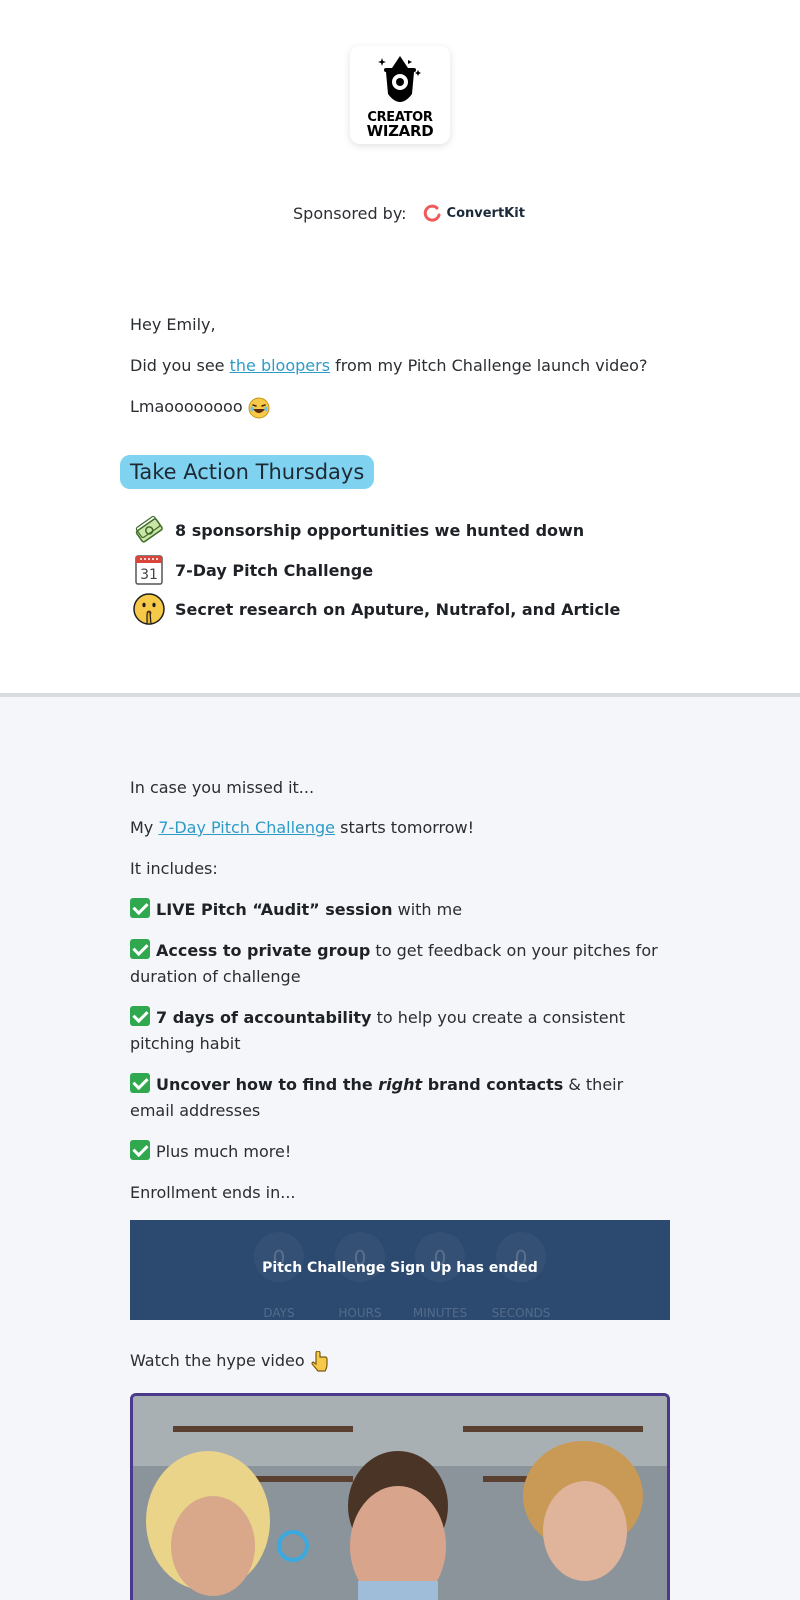 This screenshot has height=1600, width=800. What do you see at coordinates (246, 827) in the screenshot?
I see `pitch-challenge-link: 7-Day Pitch Challenge` at bounding box center [246, 827].